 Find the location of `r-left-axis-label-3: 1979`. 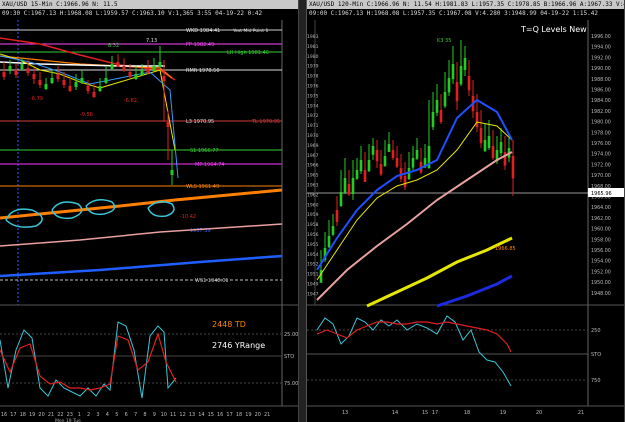

r-left-axis-label-3: 1979 is located at coordinates (313, 67).